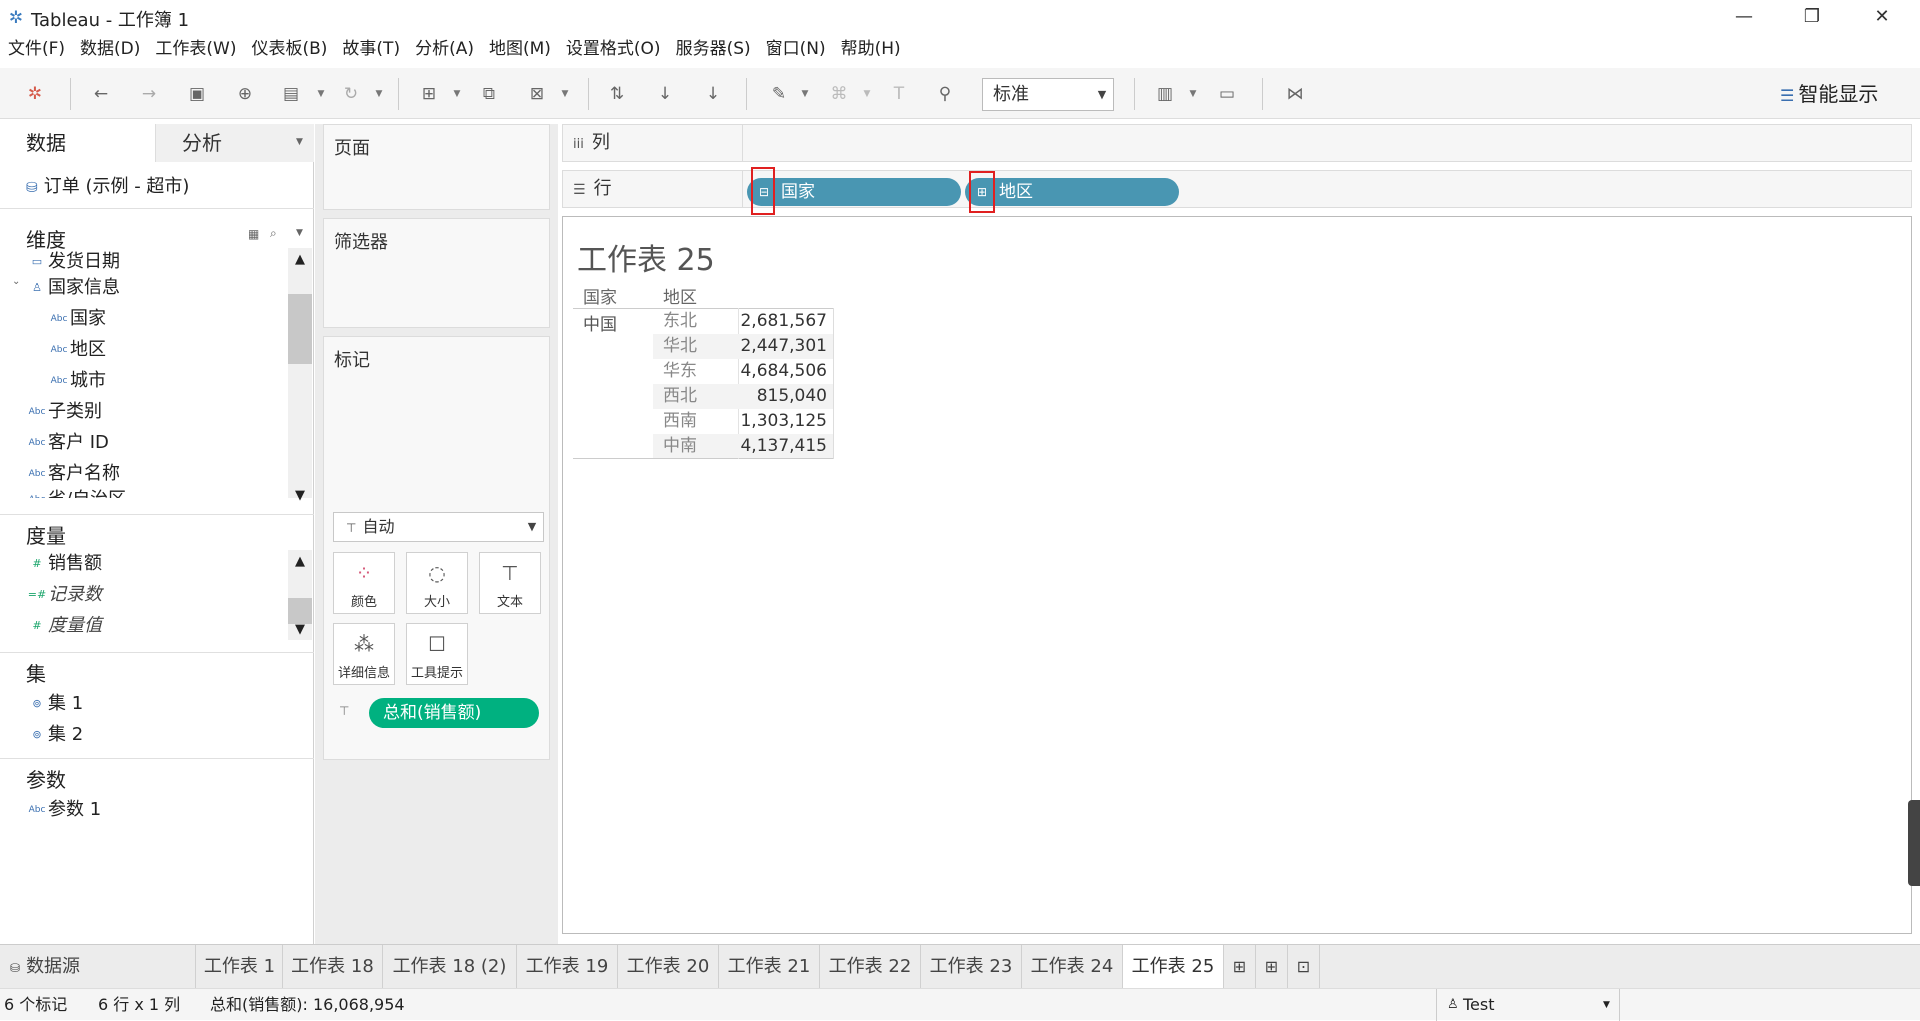 This screenshot has height=1021, width=1920. I want to click on clear-sheet-icon: ⊠, so click(537, 94).